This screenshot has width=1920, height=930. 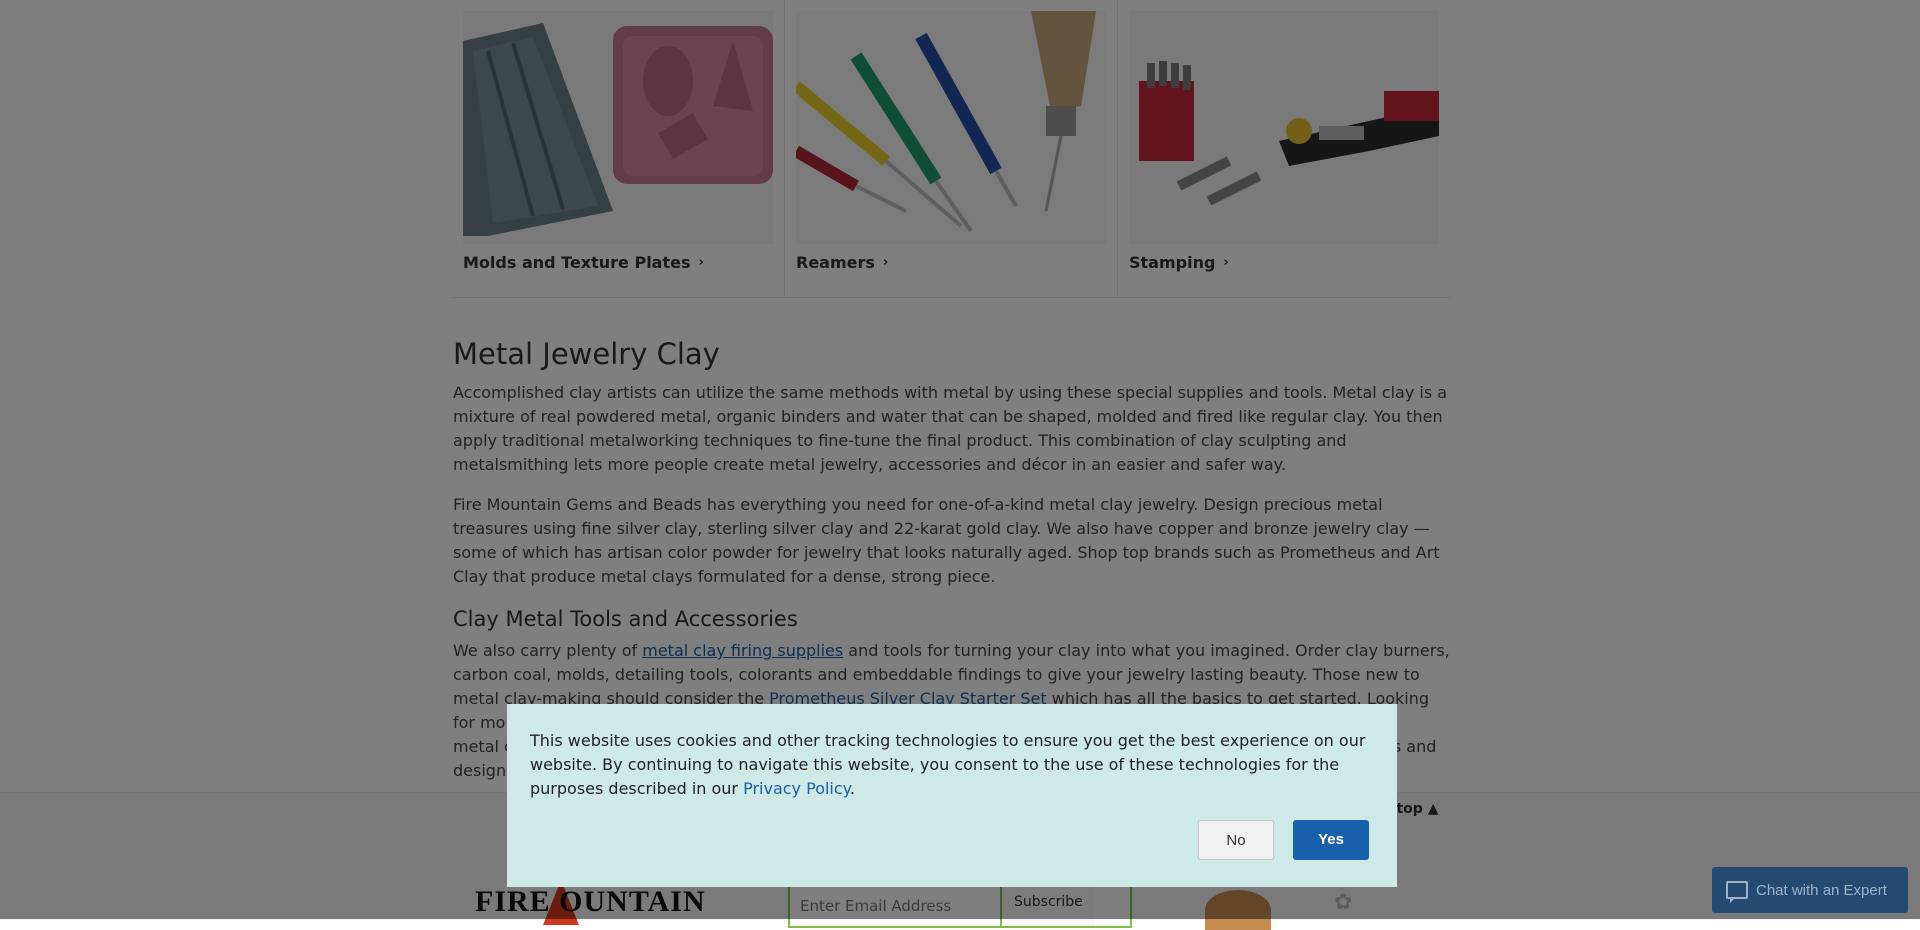 I want to click on cookie-message-end: ., so click(x=852, y=788).